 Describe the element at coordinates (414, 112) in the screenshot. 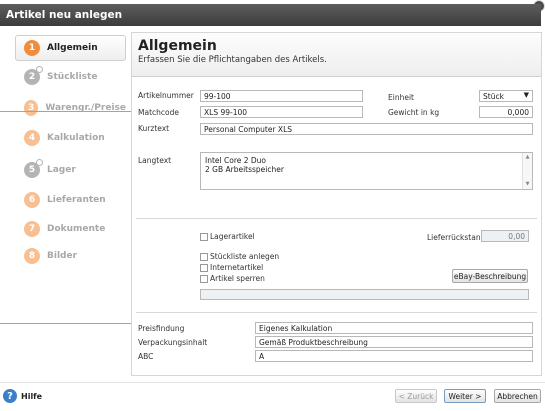

I see `gewicht-label: Gewicht in kg` at that location.